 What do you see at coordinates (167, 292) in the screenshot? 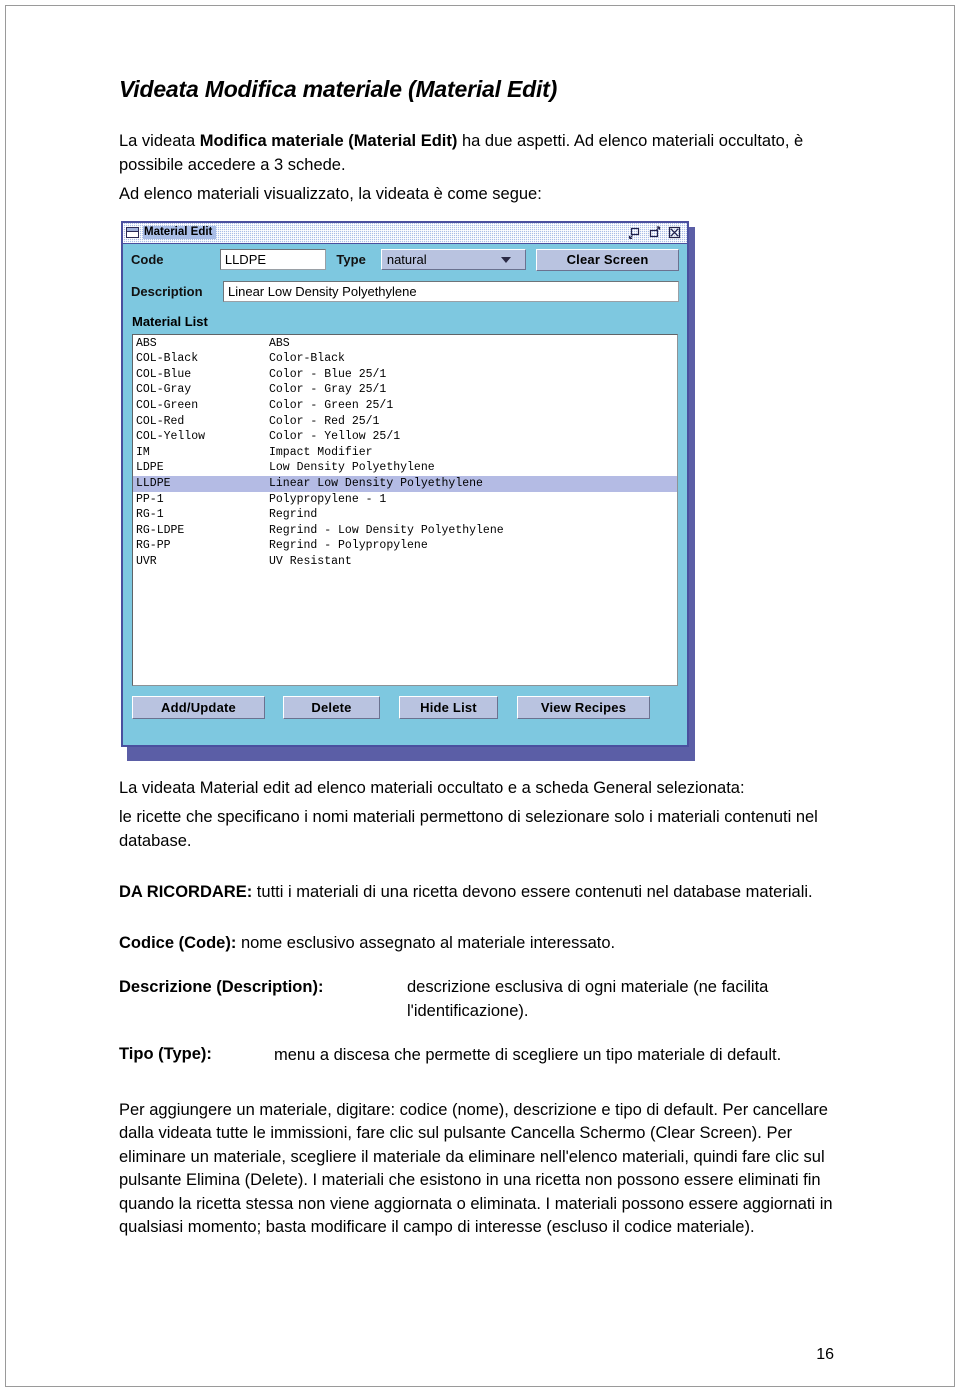
I see `description-label: Description` at bounding box center [167, 292].